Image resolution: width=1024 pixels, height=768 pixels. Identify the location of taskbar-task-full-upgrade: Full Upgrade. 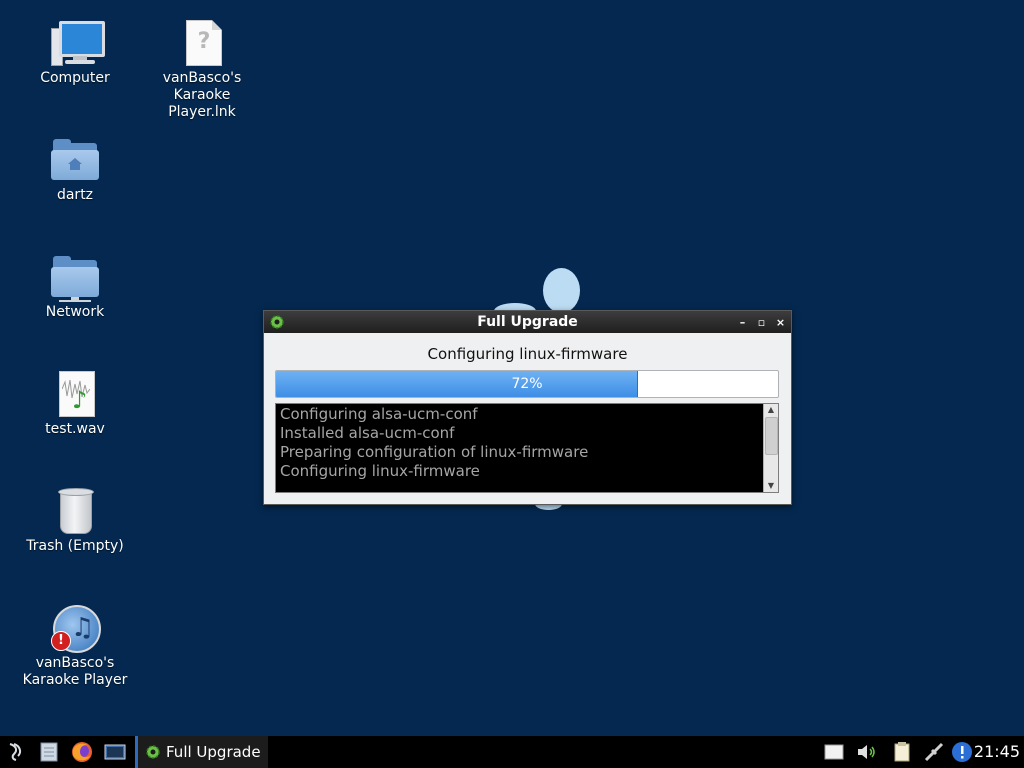
(201, 752).